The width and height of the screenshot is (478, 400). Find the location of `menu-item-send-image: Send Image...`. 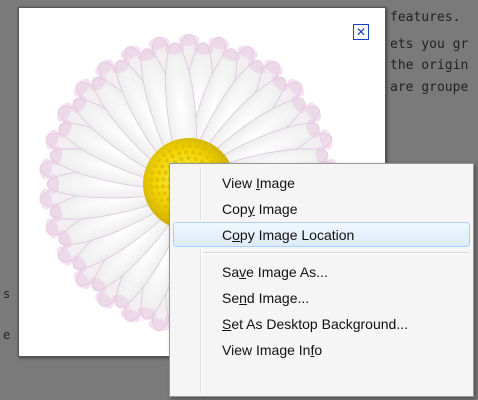

menu-item-send-image: Send Image... is located at coordinates (321, 297).